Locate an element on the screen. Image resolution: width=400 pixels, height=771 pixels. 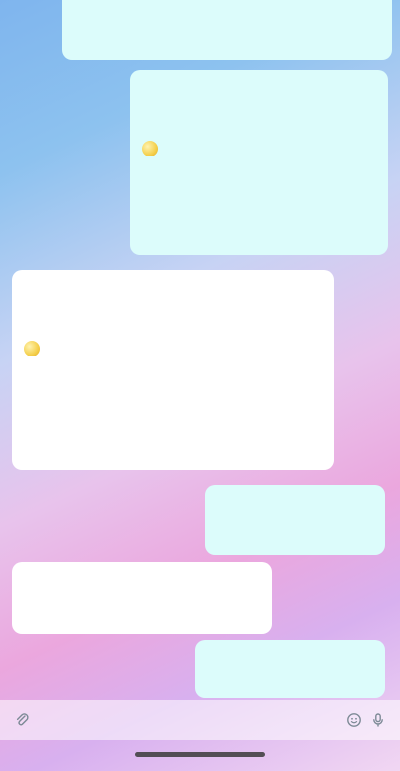
message-bubble-incoming is located at coordinates (142, 598).